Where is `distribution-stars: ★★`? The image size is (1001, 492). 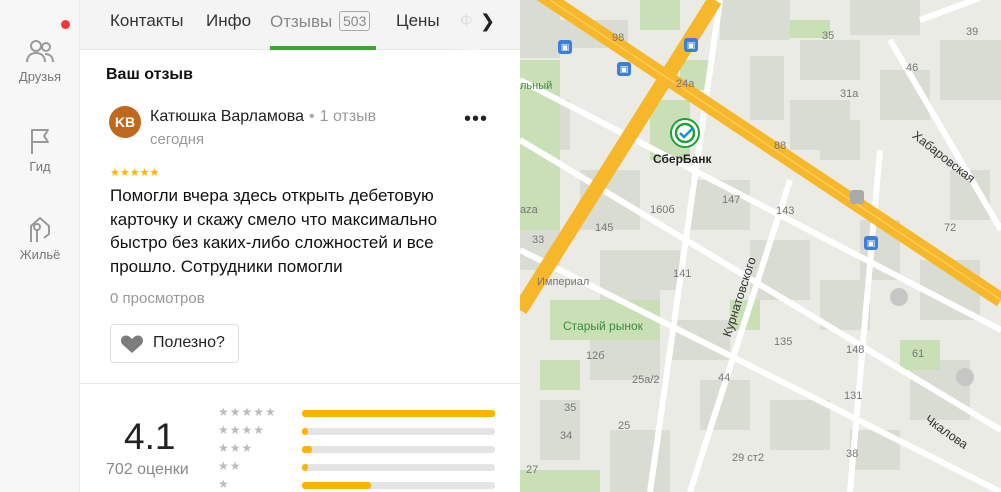 distribution-stars: ★★ is located at coordinates (230, 466).